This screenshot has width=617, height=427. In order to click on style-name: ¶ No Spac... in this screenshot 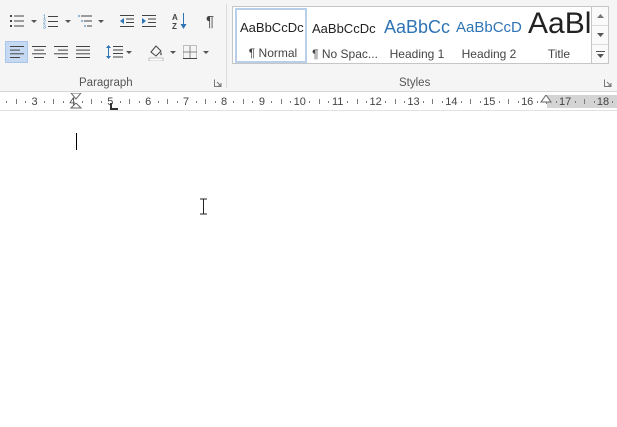, I will do `click(345, 54)`.